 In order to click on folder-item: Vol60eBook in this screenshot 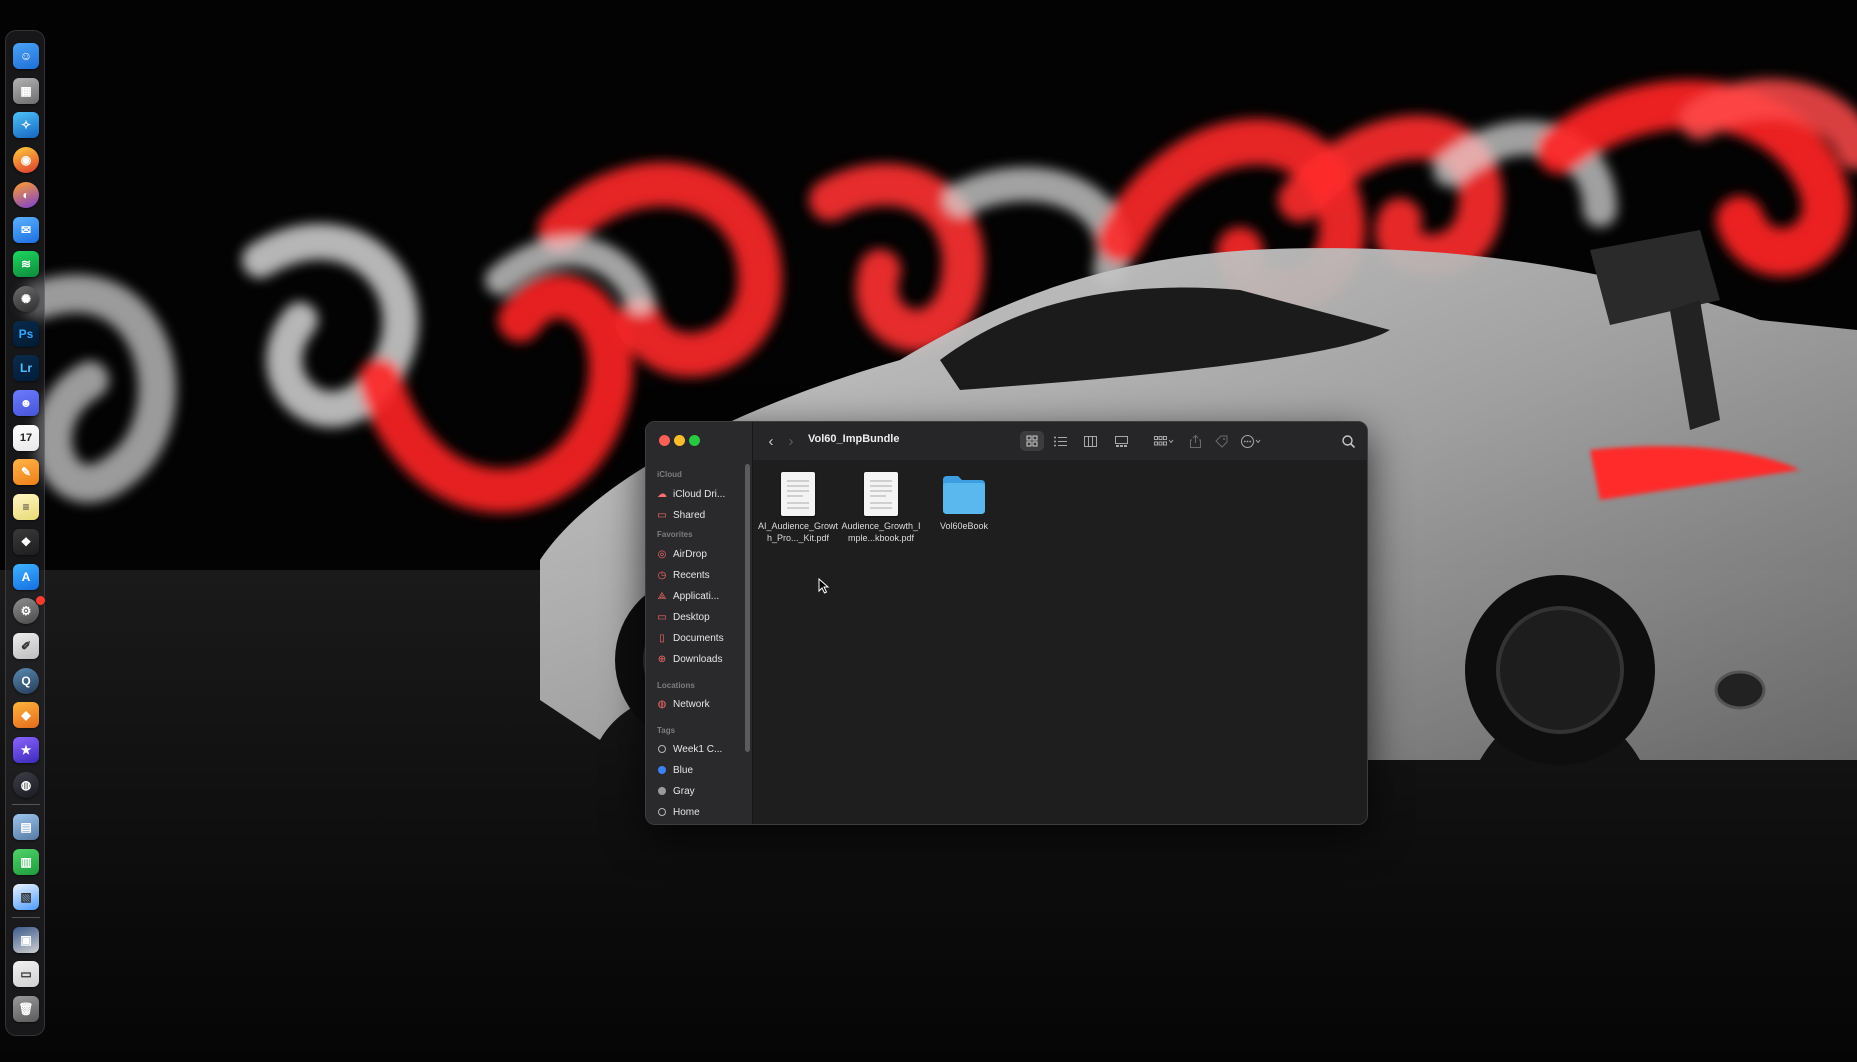, I will do `click(964, 502)`.